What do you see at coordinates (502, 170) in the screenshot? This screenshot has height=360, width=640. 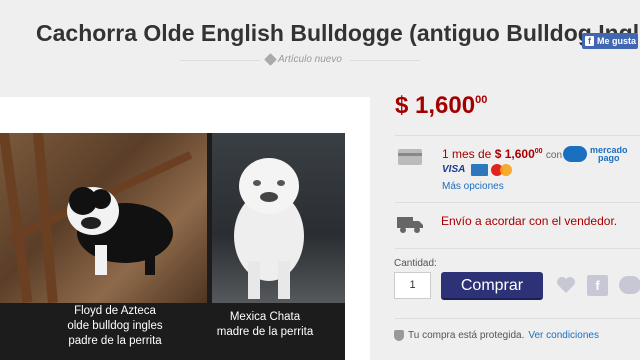 I see `mastercard-icon` at bounding box center [502, 170].